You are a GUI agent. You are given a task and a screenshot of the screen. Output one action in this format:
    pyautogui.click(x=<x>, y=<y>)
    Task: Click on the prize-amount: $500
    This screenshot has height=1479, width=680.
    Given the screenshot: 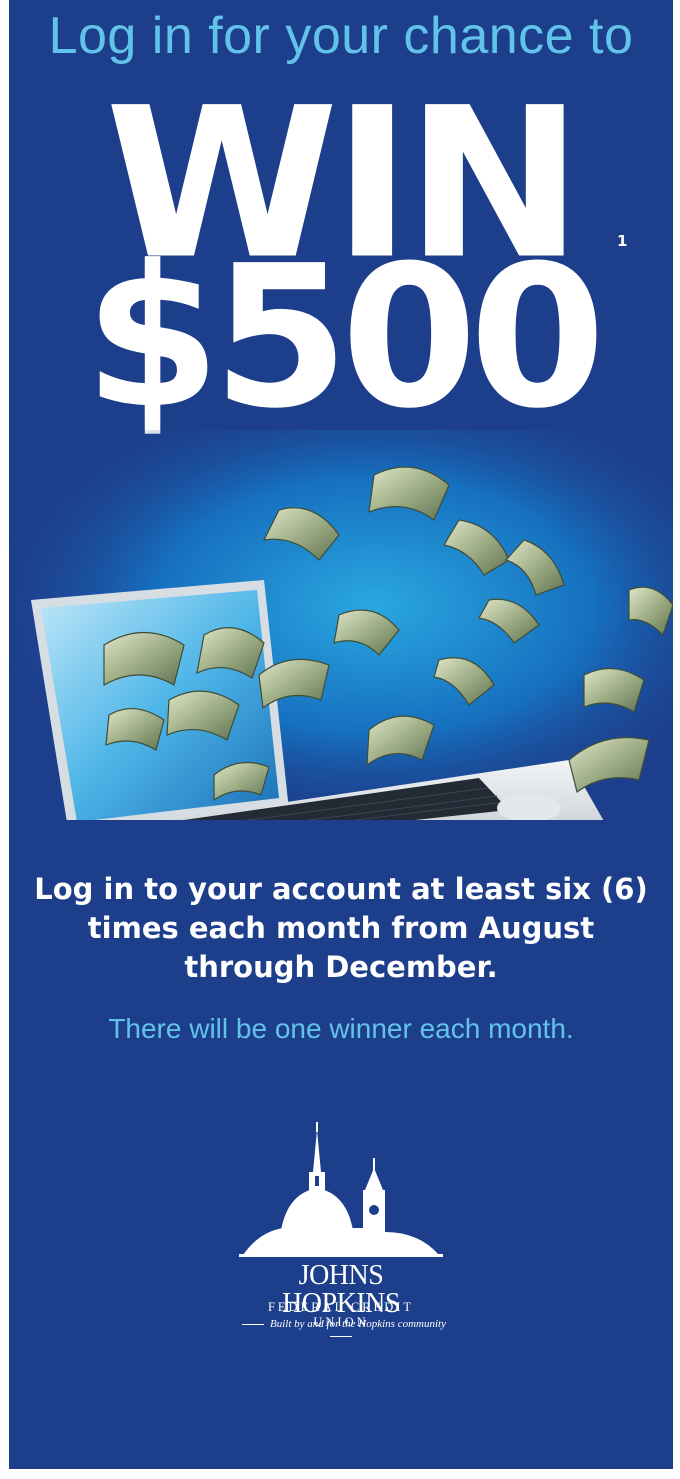 What is the action you would take?
    pyautogui.click(x=345, y=338)
    